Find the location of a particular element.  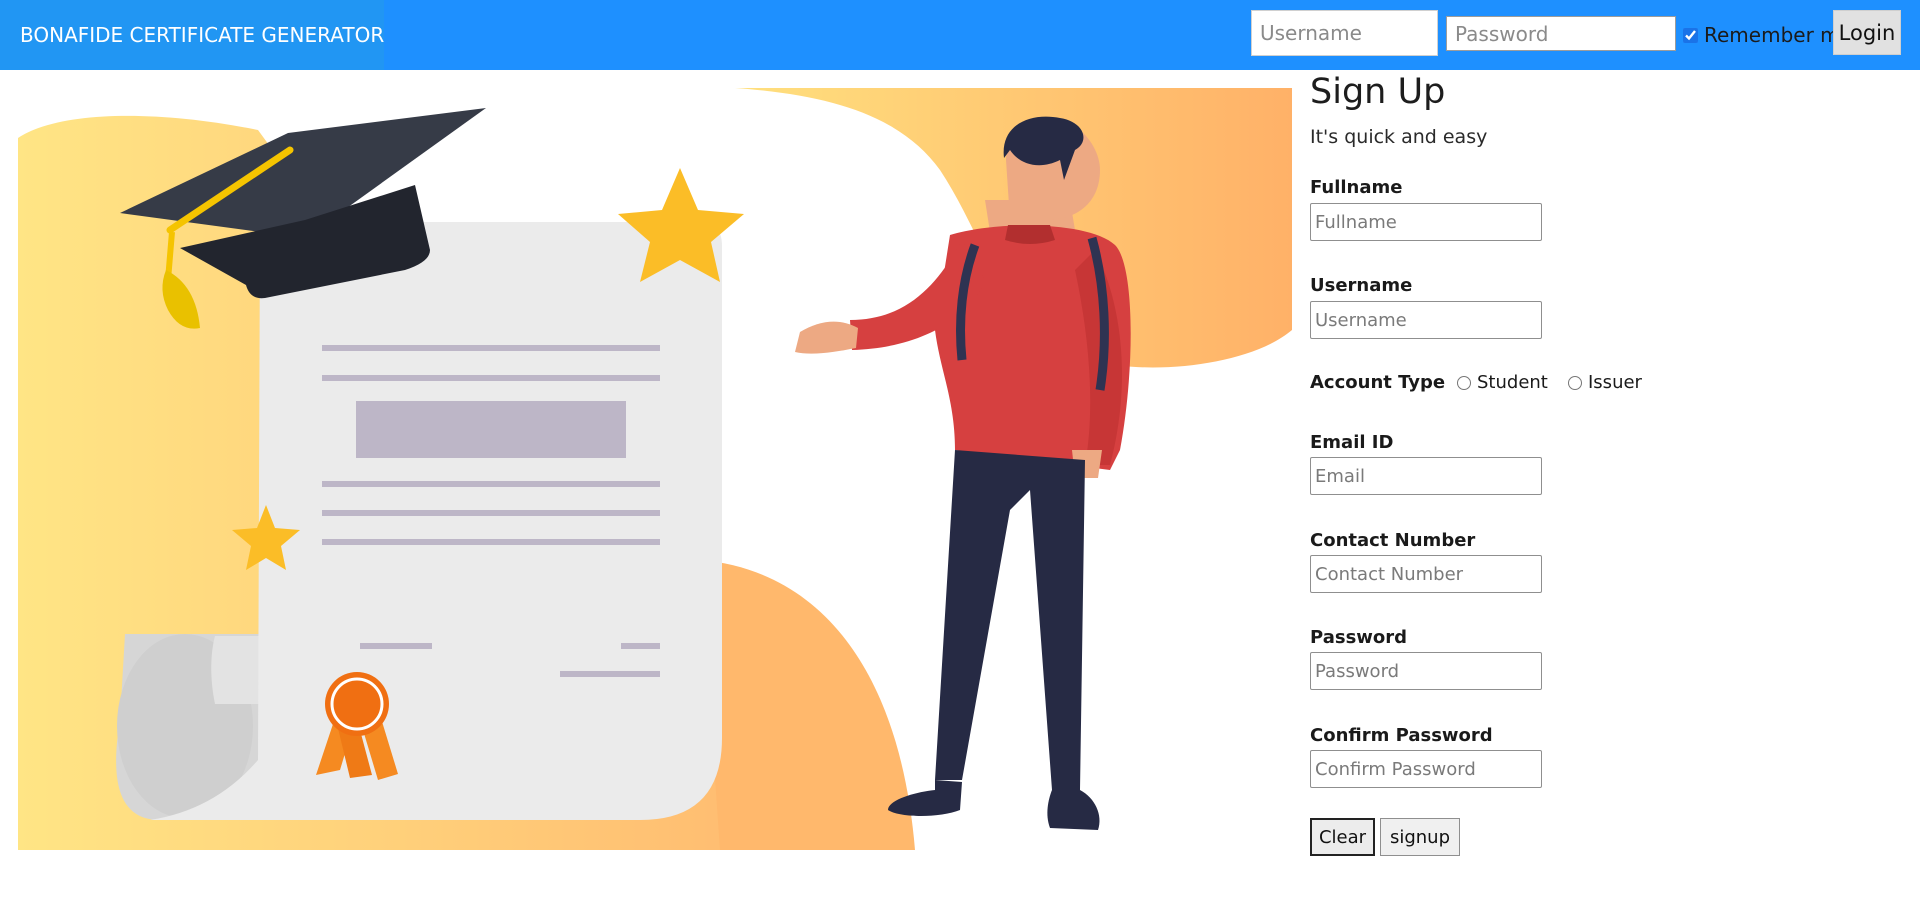

confirm-password-input is located at coordinates (1426, 769).